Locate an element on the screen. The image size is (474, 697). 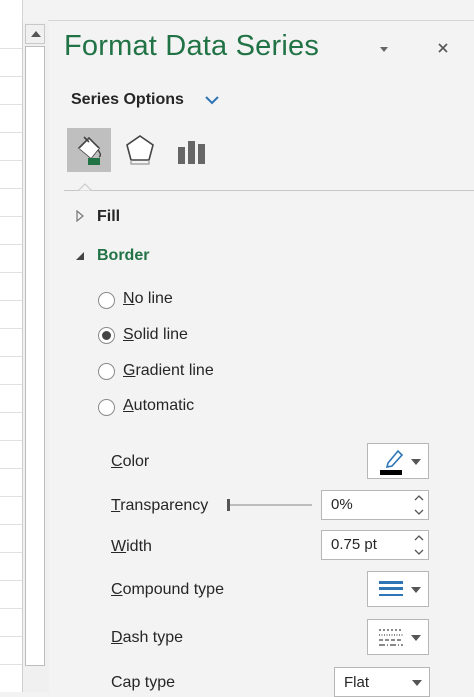
transparency-label: Transparency is located at coordinates (159, 506).